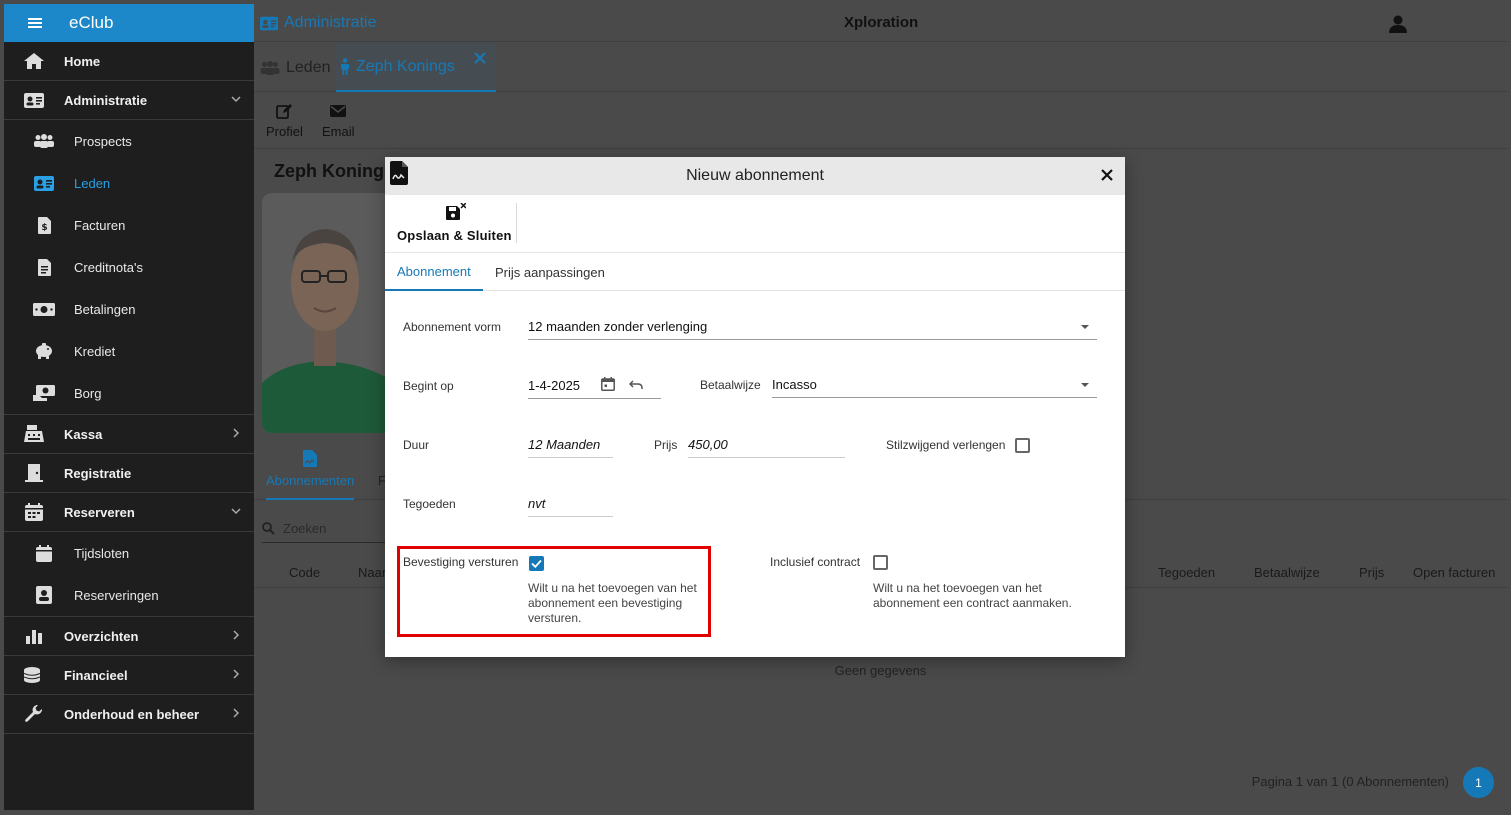 Image resolution: width=1511 pixels, height=815 pixels. Describe the element at coordinates (83, 434) in the screenshot. I see `sidebar-item-label: Kassa` at that location.